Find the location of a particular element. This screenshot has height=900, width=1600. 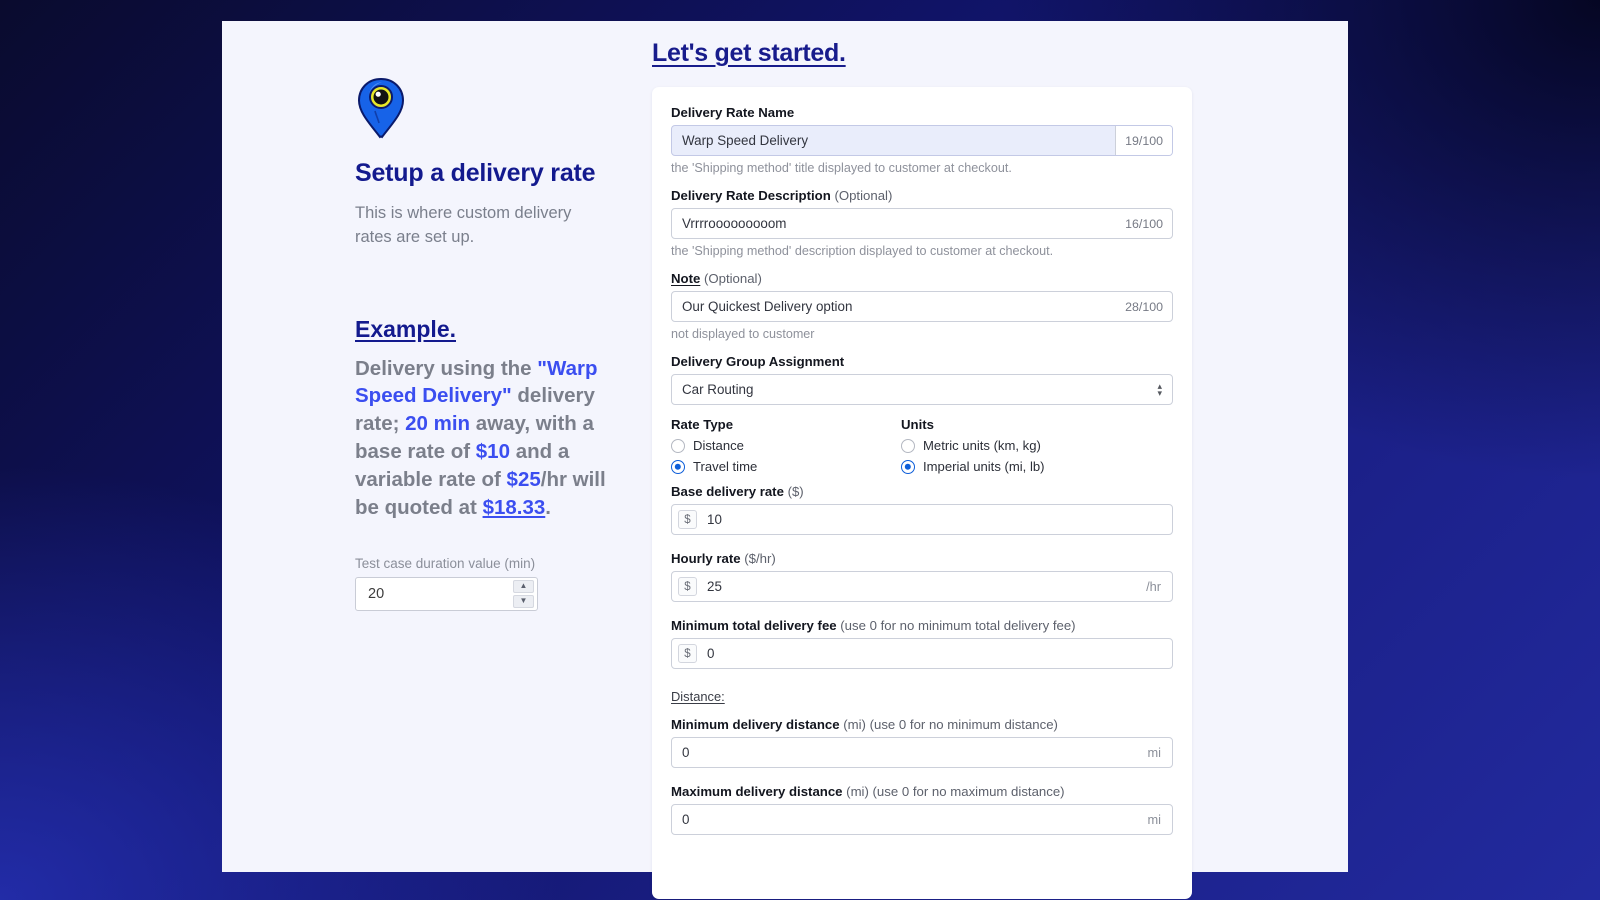

currency-prefix-icon-hourly: $ is located at coordinates (687, 586).